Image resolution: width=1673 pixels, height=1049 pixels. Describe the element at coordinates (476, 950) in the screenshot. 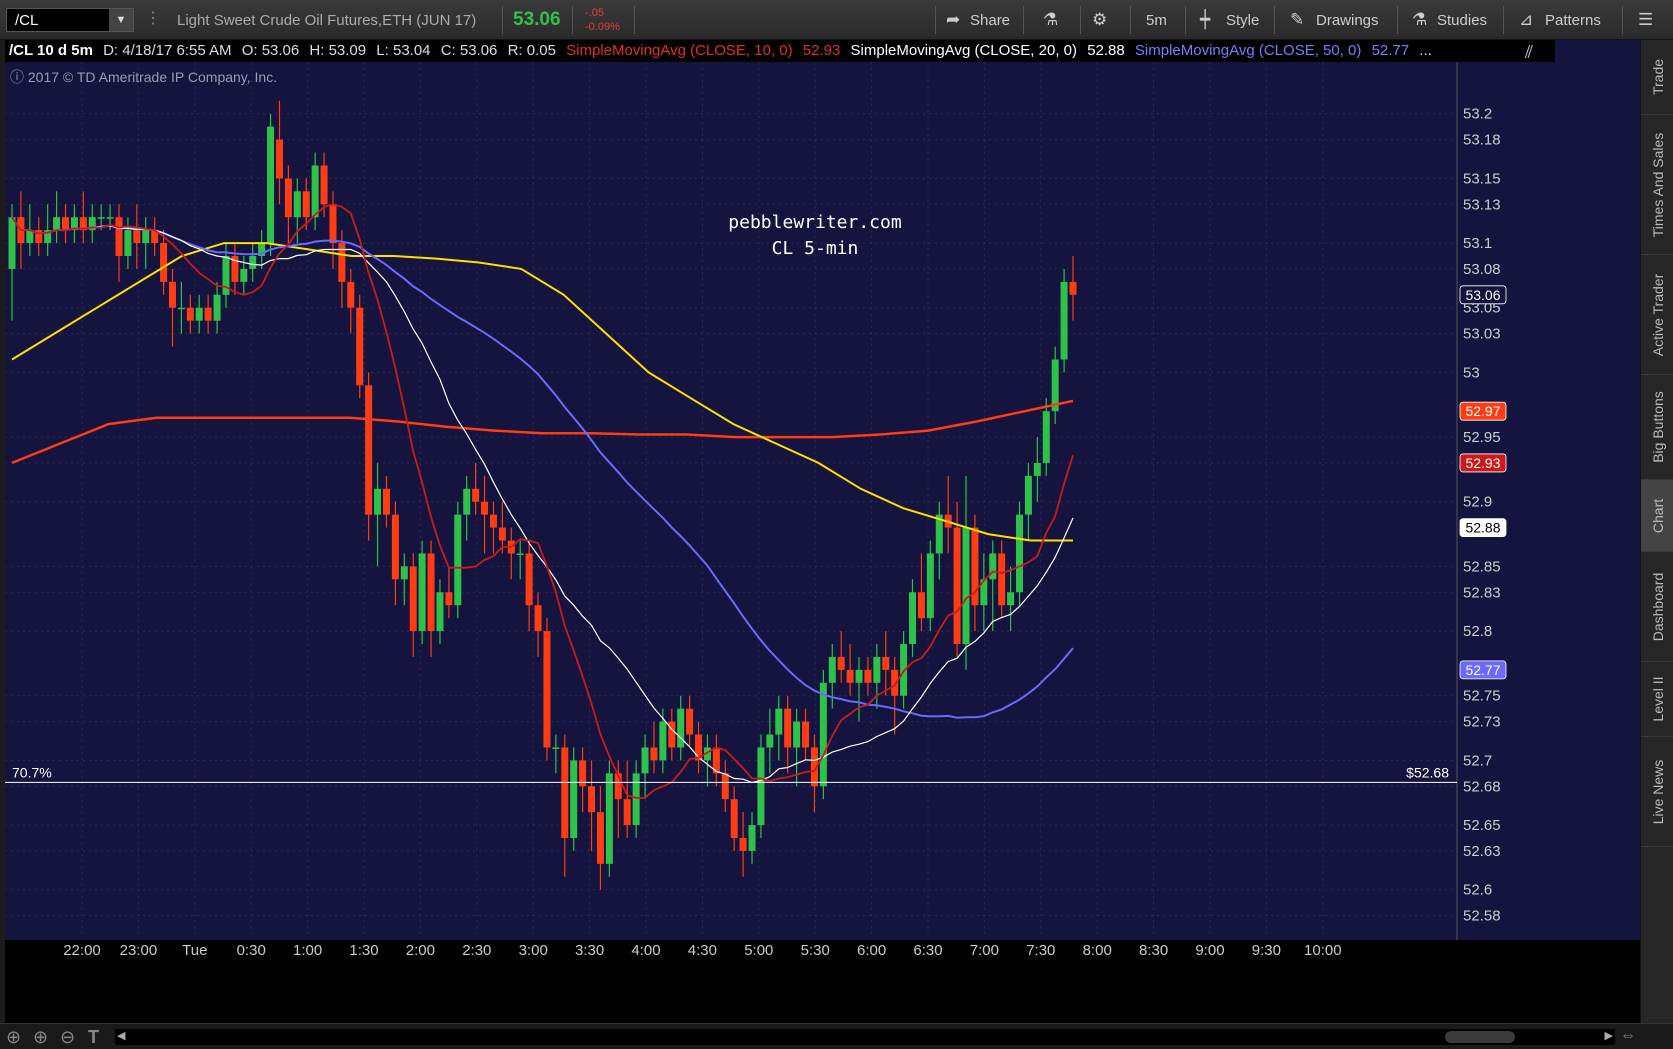

I see `x-tick-label: 2:30` at that location.